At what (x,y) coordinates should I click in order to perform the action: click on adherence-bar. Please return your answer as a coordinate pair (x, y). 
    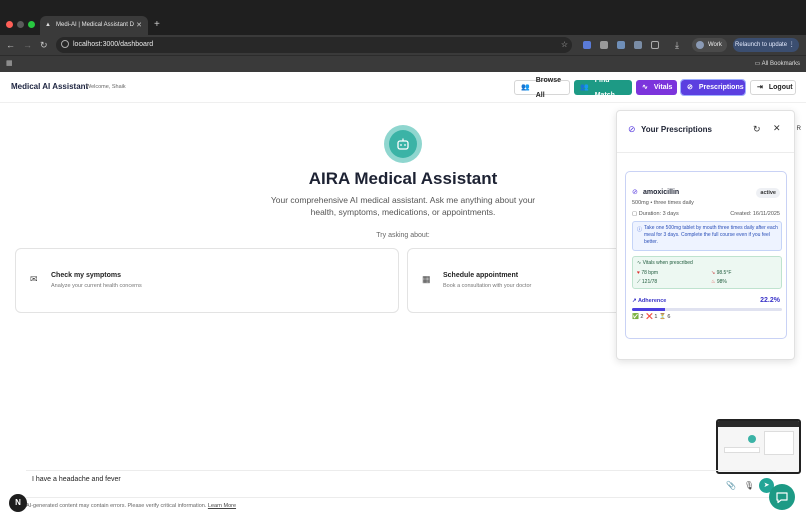
    Looking at the image, I should click on (707, 309).